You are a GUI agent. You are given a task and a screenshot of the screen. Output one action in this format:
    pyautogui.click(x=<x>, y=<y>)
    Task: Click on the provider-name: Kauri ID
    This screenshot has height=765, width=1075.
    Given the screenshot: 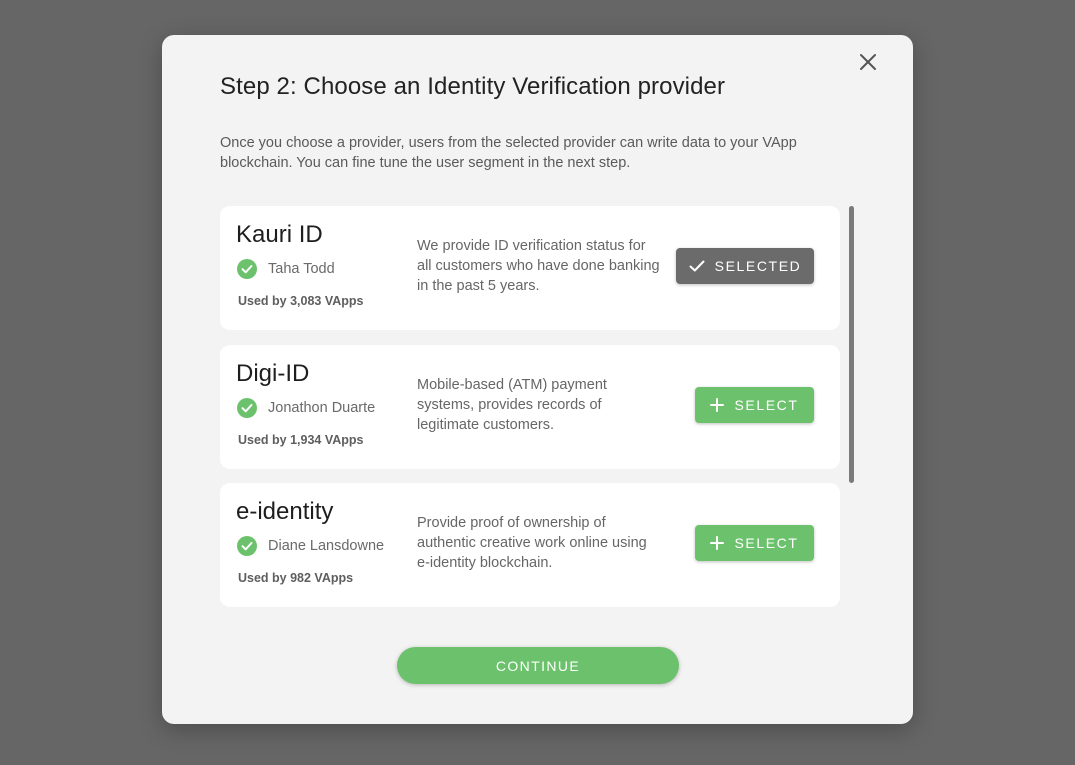 What is the action you would take?
    pyautogui.click(x=279, y=234)
    